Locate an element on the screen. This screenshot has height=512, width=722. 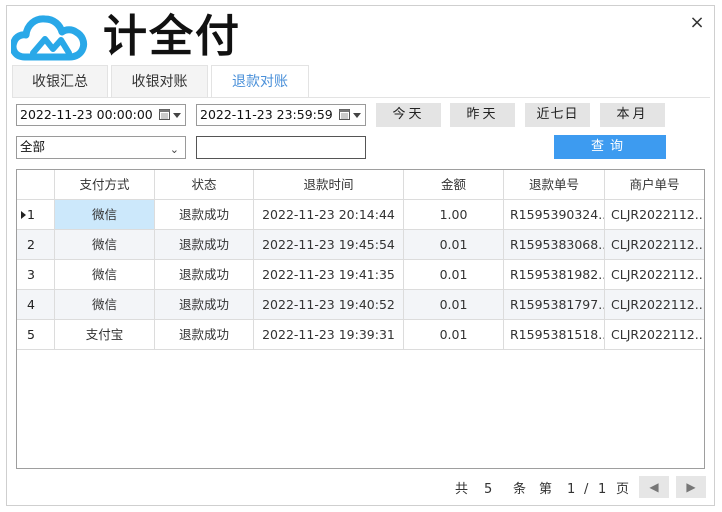
end-time-value: 2022-11-23 23:59:59 is located at coordinates (266, 114).